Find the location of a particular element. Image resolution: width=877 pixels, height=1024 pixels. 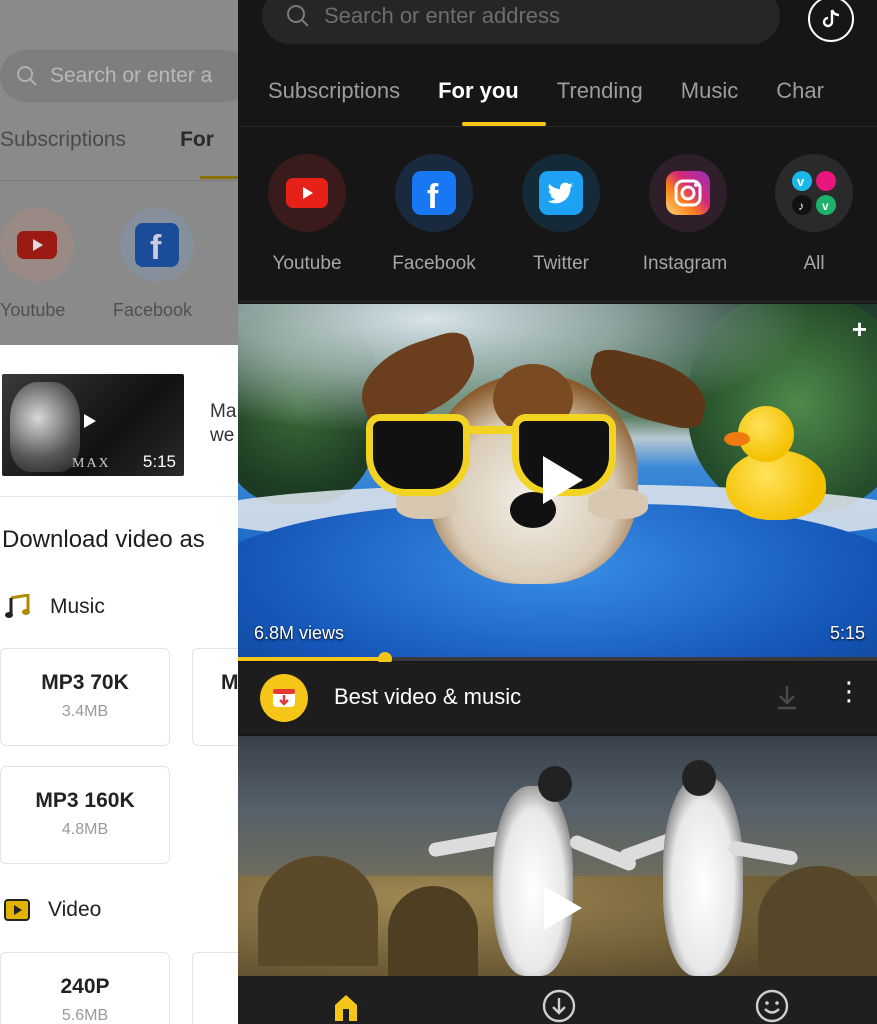

platform-instagram is located at coordinates (688, 193).